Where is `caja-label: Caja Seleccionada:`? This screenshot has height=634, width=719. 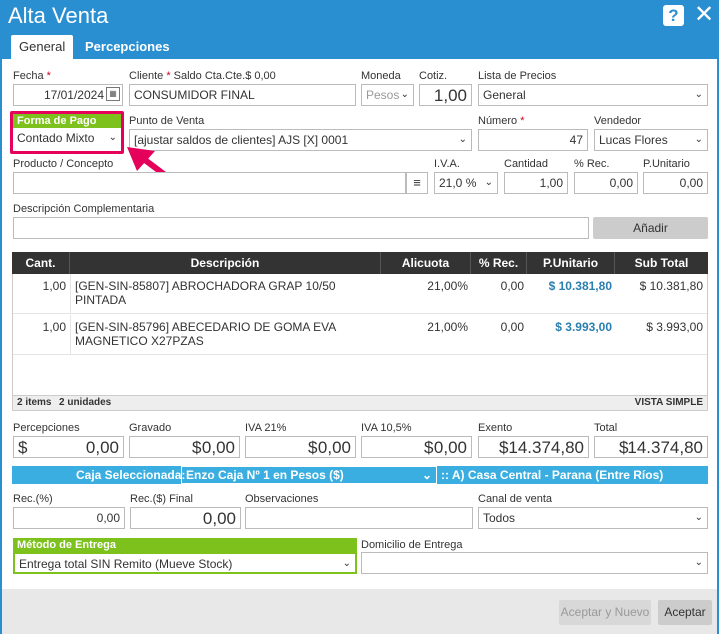 caja-label: Caja Seleccionada: is located at coordinates (131, 475).